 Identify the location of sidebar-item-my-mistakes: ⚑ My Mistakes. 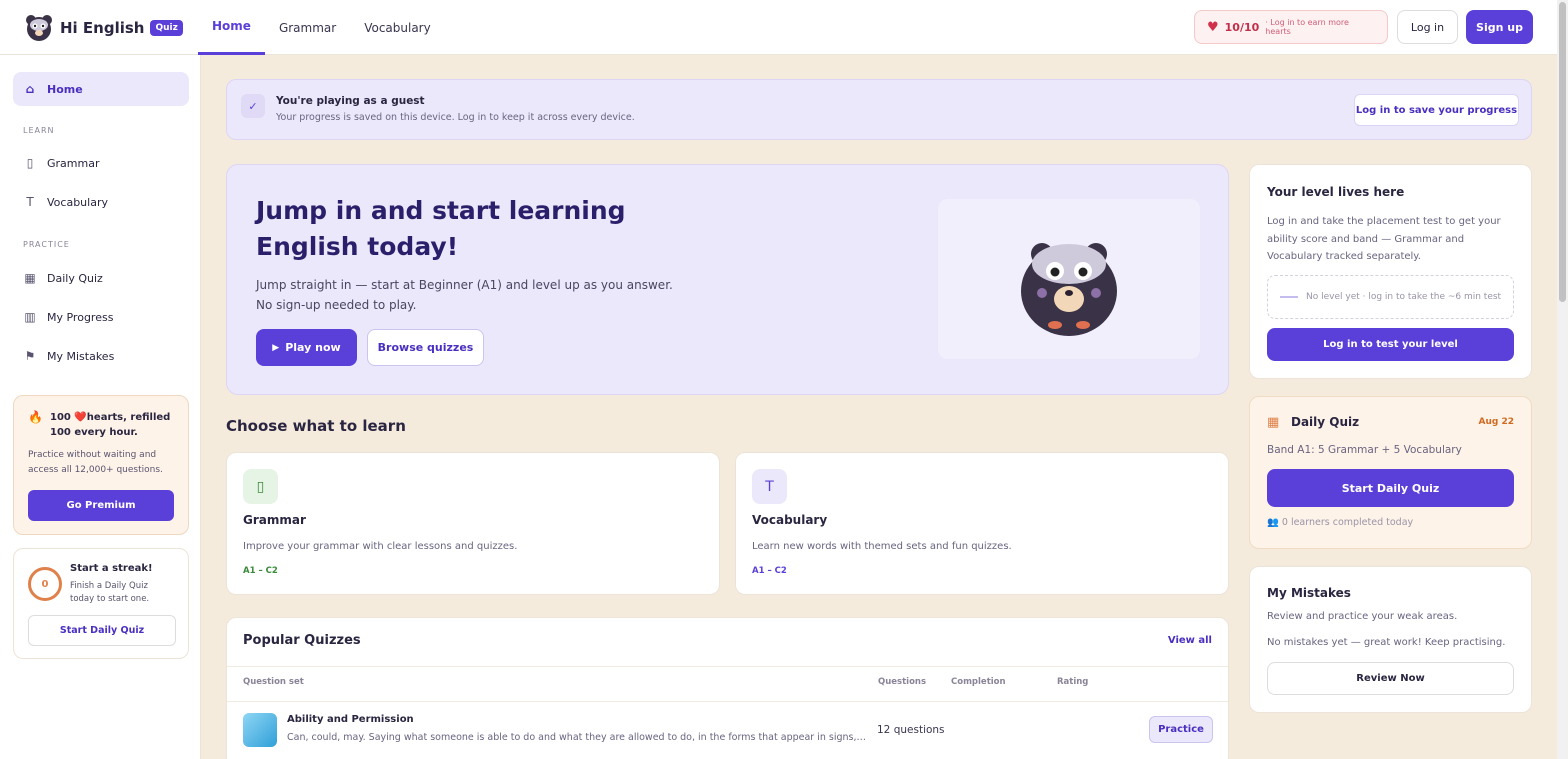
(101, 356).